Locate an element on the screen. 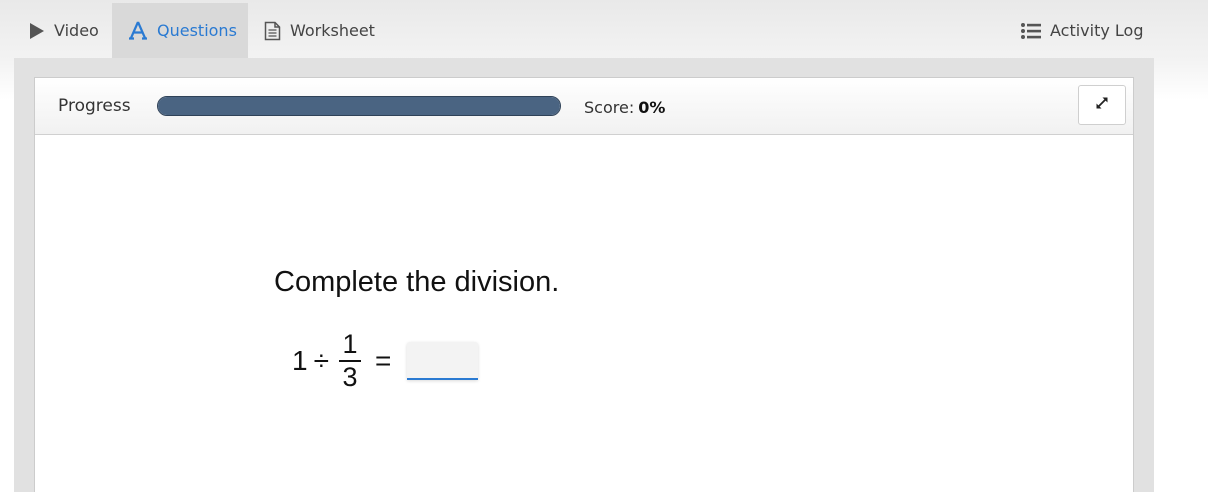 This screenshot has width=1208, height=492. dividend: 1 is located at coordinates (300, 360).